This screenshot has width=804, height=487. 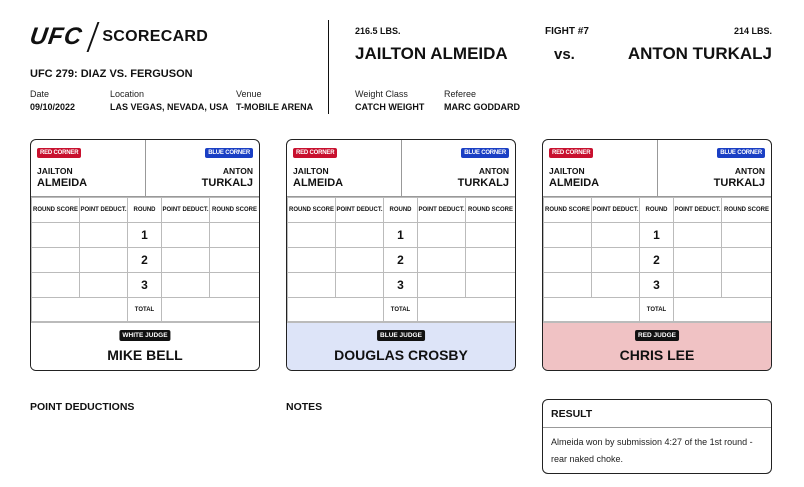 What do you see at coordinates (111, 74) in the screenshot?
I see `event-name: UFC 279: DIAZ VS. FERGUSON` at bounding box center [111, 74].